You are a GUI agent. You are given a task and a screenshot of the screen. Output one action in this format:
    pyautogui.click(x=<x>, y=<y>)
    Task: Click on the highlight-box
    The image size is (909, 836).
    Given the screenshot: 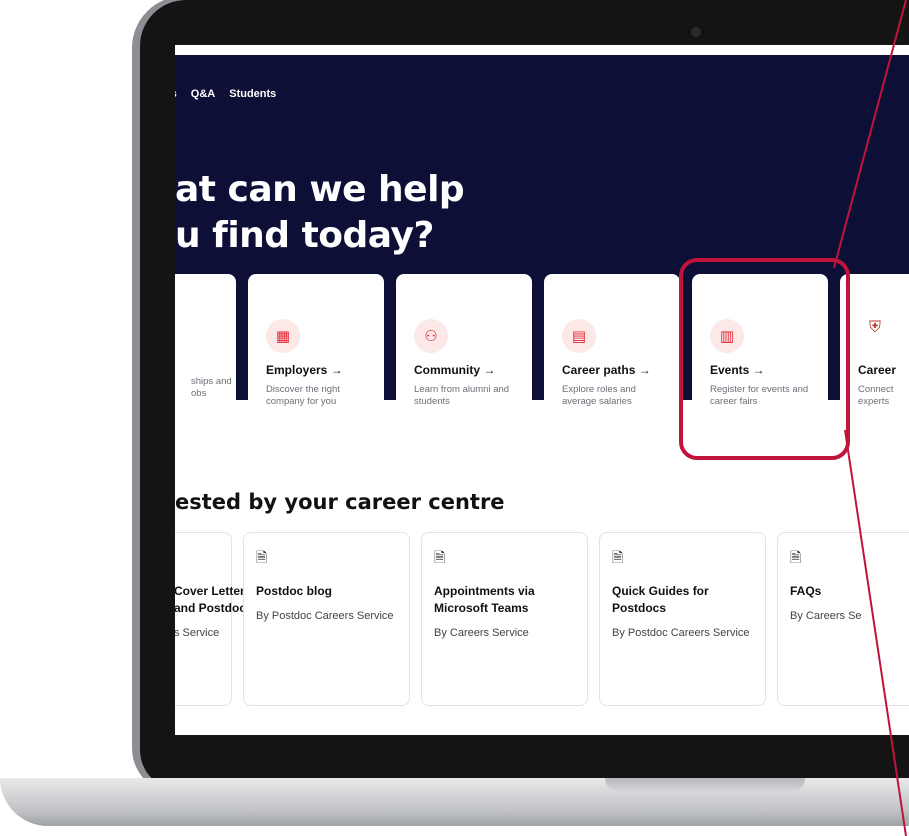 What is the action you would take?
    pyautogui.click(x=764, y=359)
    